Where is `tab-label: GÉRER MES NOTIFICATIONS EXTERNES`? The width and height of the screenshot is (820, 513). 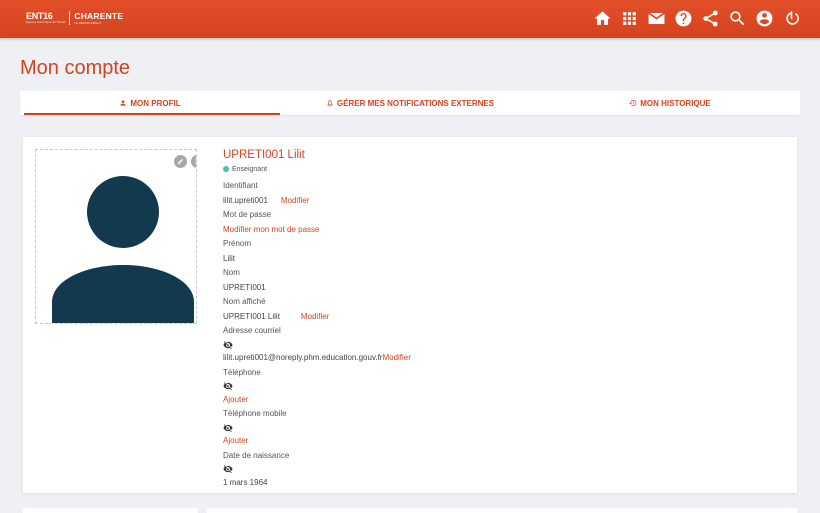
tab-label: GÉRER MES NOTIFICATIONS EXTERNES is located at coordinates (415, 103).